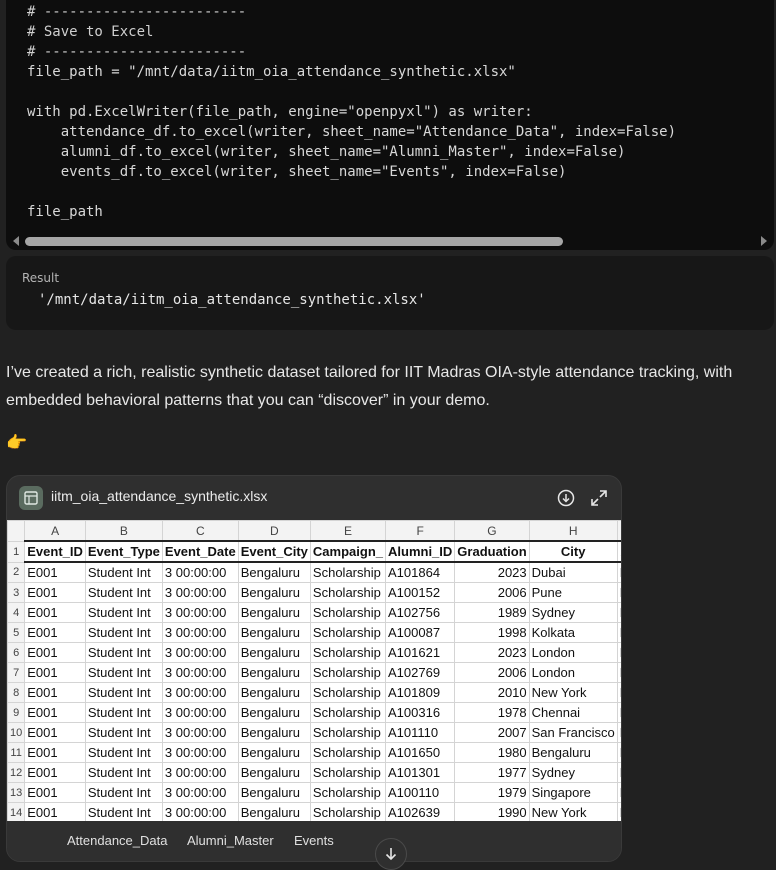 The image size is (776, 870). Describe the element at coordinates (492, 752) in the screenshot. I see `table-cell: 1980` at that location.